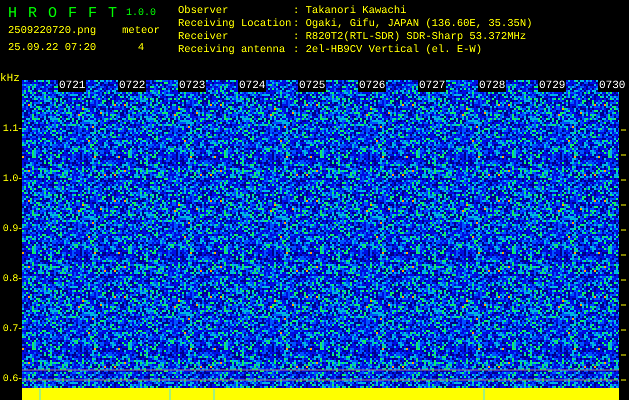 This screenshot has width=629, height=400. I want to click on info-value: : 2el-HB9CV Vertical (el. E-W), so click(387, 50).